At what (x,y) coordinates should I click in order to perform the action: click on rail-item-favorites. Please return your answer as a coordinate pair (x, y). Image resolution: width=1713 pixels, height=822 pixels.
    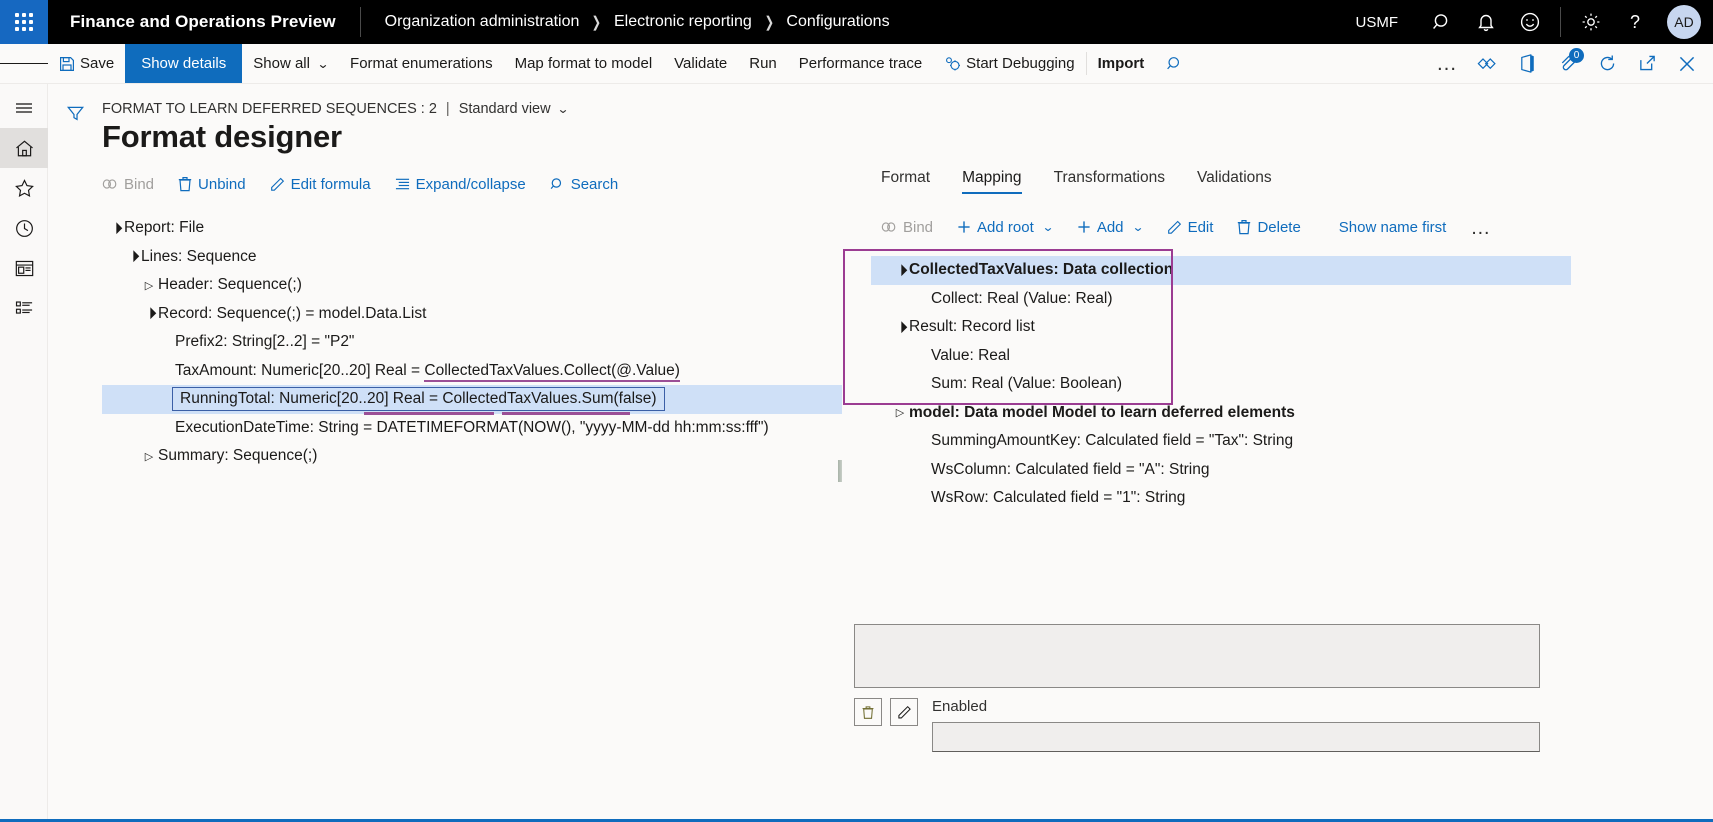
    Looking at the image, I should click on (24, 188).